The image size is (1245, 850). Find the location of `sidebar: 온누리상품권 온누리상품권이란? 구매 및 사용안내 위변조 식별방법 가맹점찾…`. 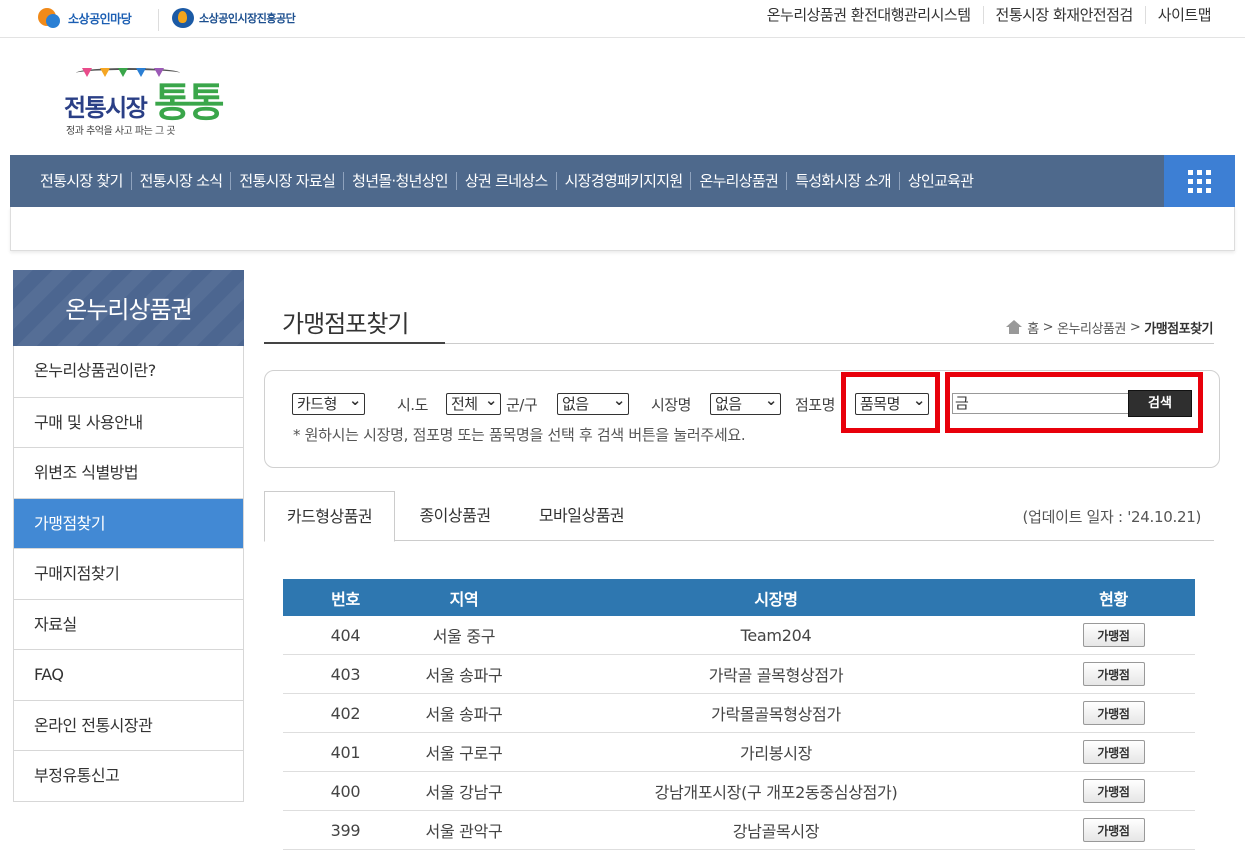

sidebar: 온누리상품권 온누리상품권이란? 구매 및 사용안내 위변조 식별방법 가맹점찾… is located at coordinates (128, 536).